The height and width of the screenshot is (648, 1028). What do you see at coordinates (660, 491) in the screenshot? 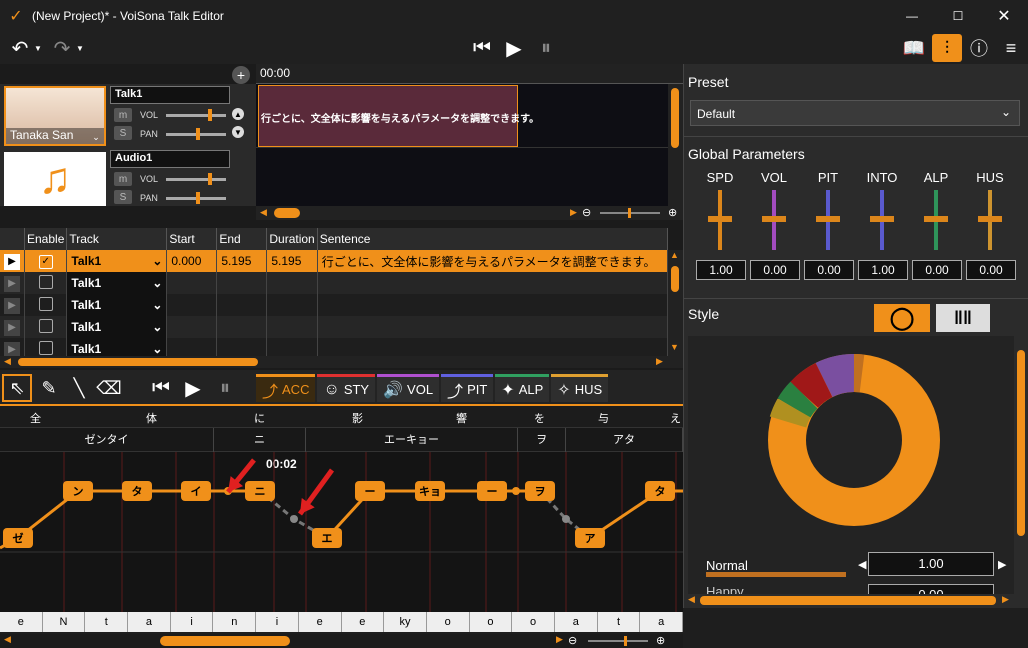
I see `mora-node: タ` at bounding box center [660, 491].